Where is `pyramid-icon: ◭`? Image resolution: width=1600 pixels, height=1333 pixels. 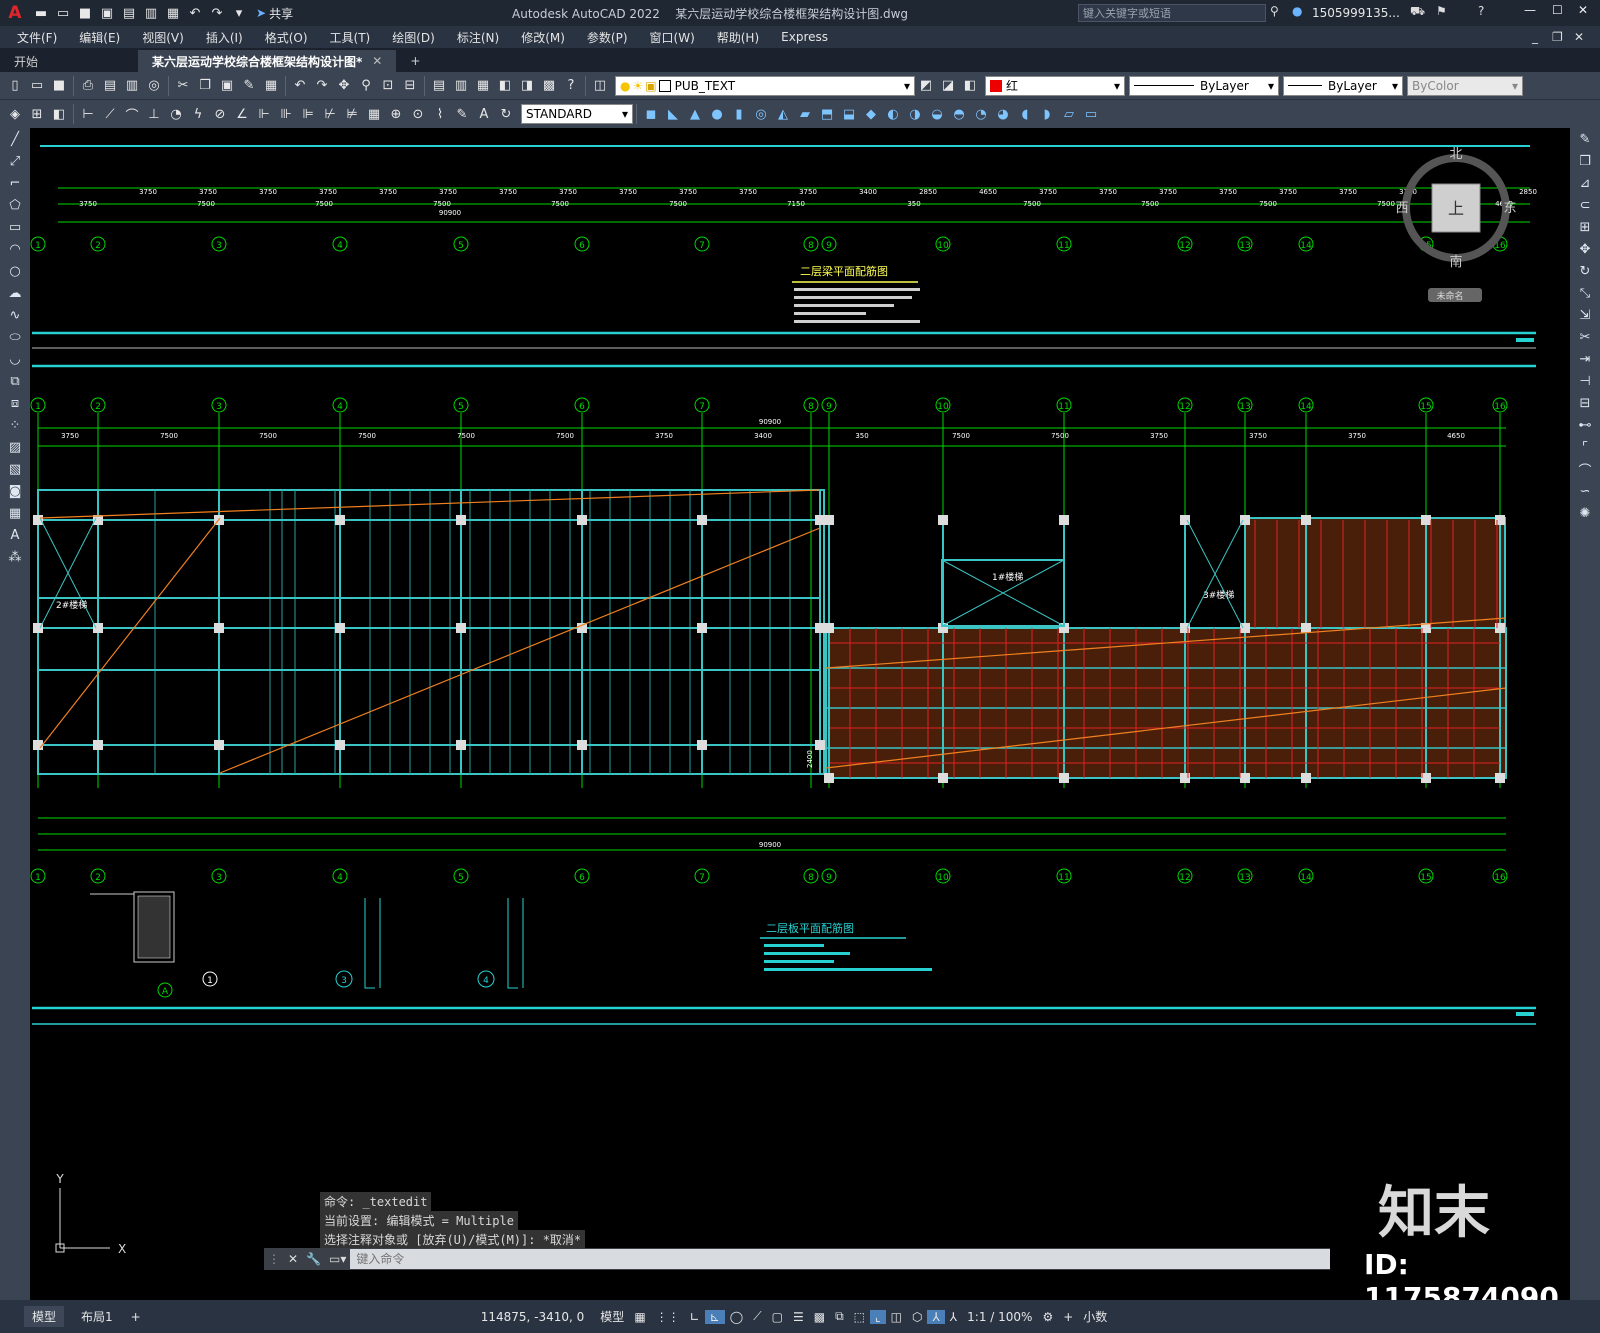
pyramid-icon: ◭ is located at coordinates (783, 114).